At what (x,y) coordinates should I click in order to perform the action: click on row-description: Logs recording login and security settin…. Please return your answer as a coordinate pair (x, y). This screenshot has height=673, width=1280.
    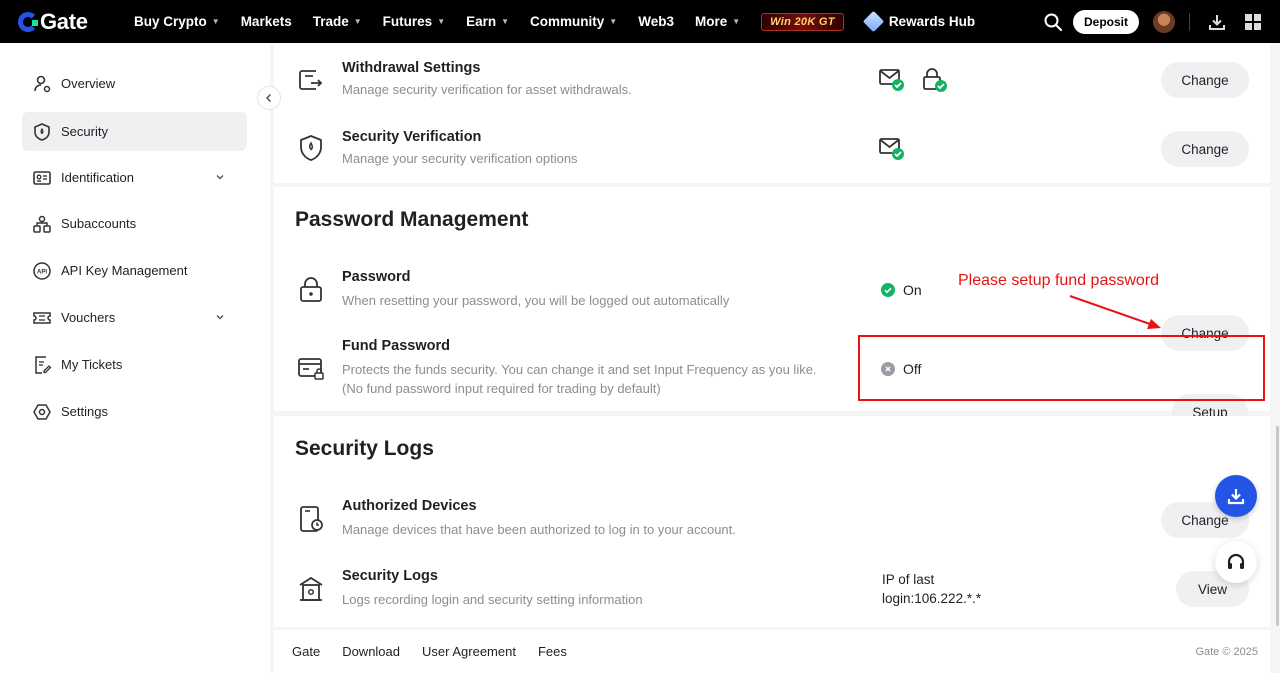
    Looking at the image, I should click on (492, 599).